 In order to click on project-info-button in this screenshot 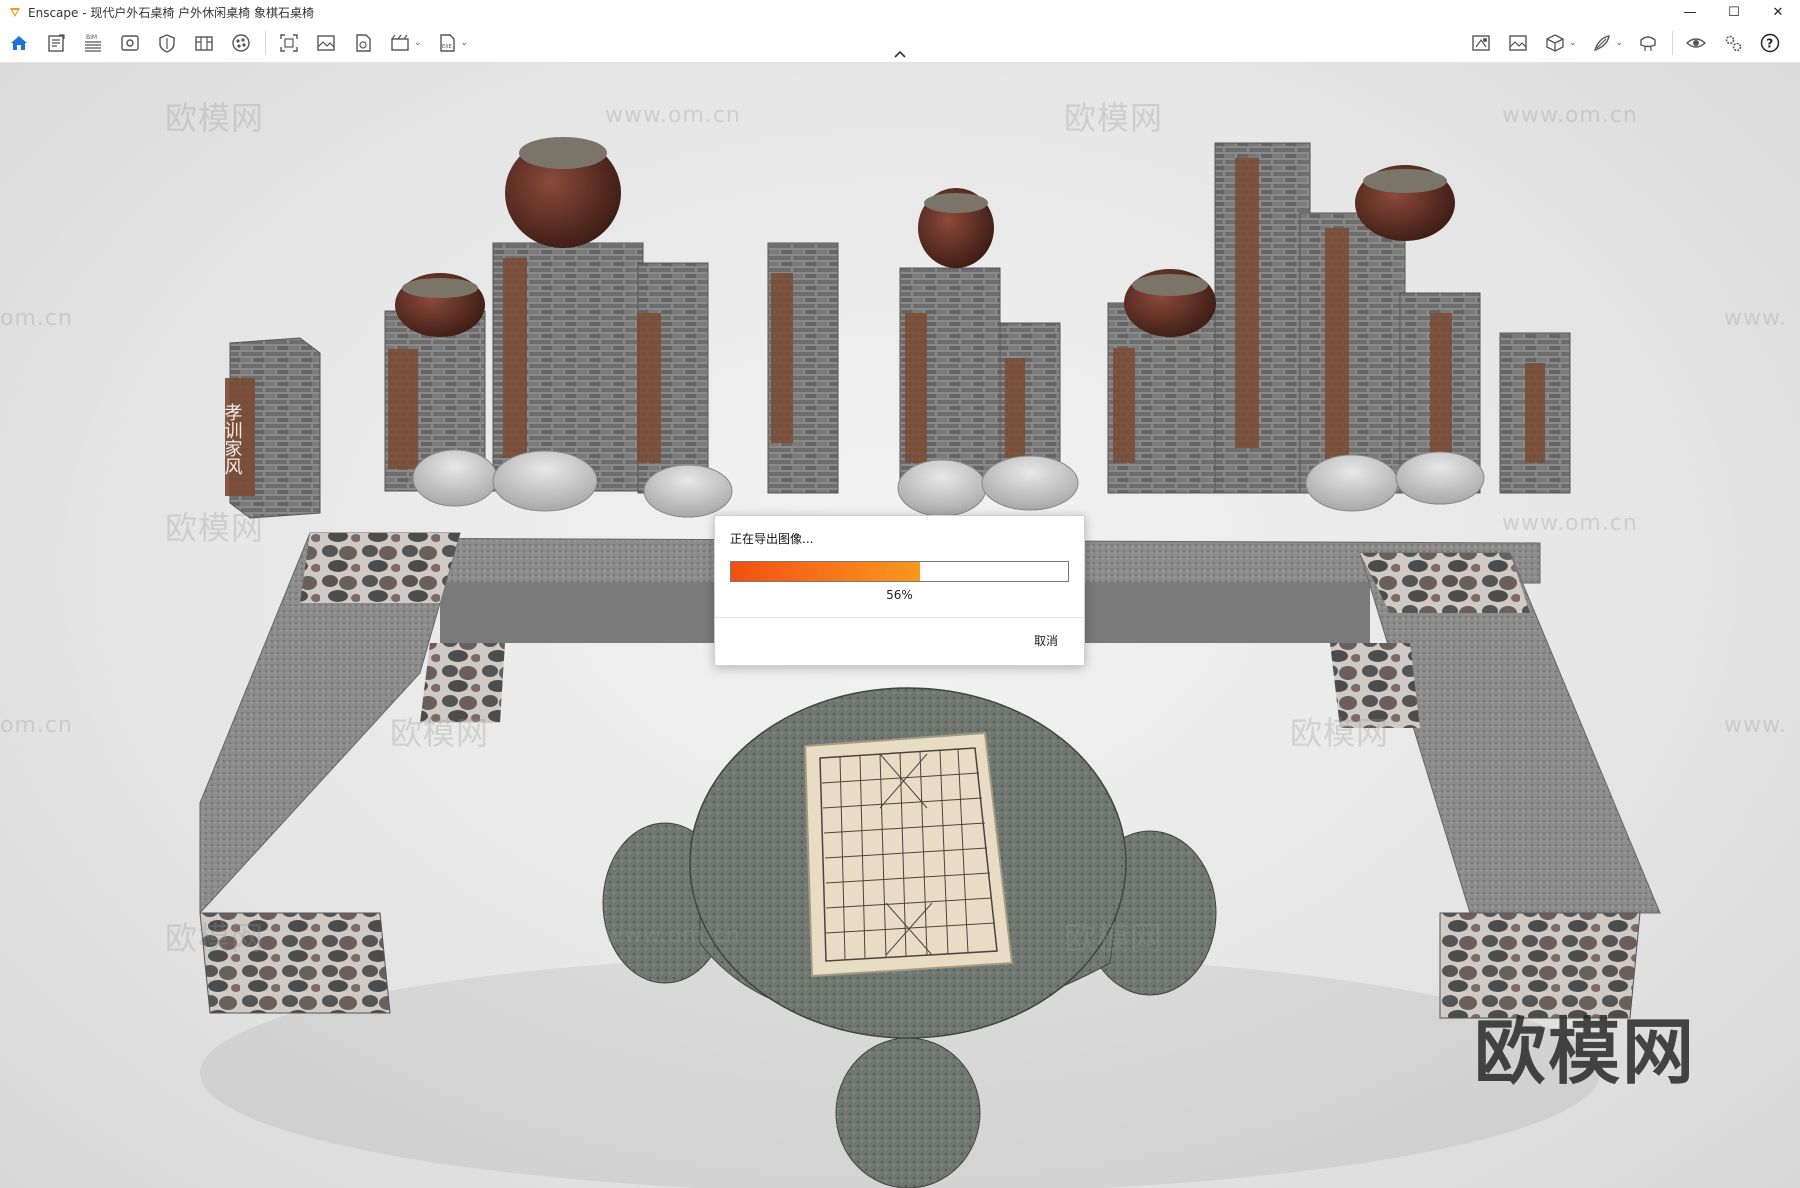, I will do `click(56, 43)`.